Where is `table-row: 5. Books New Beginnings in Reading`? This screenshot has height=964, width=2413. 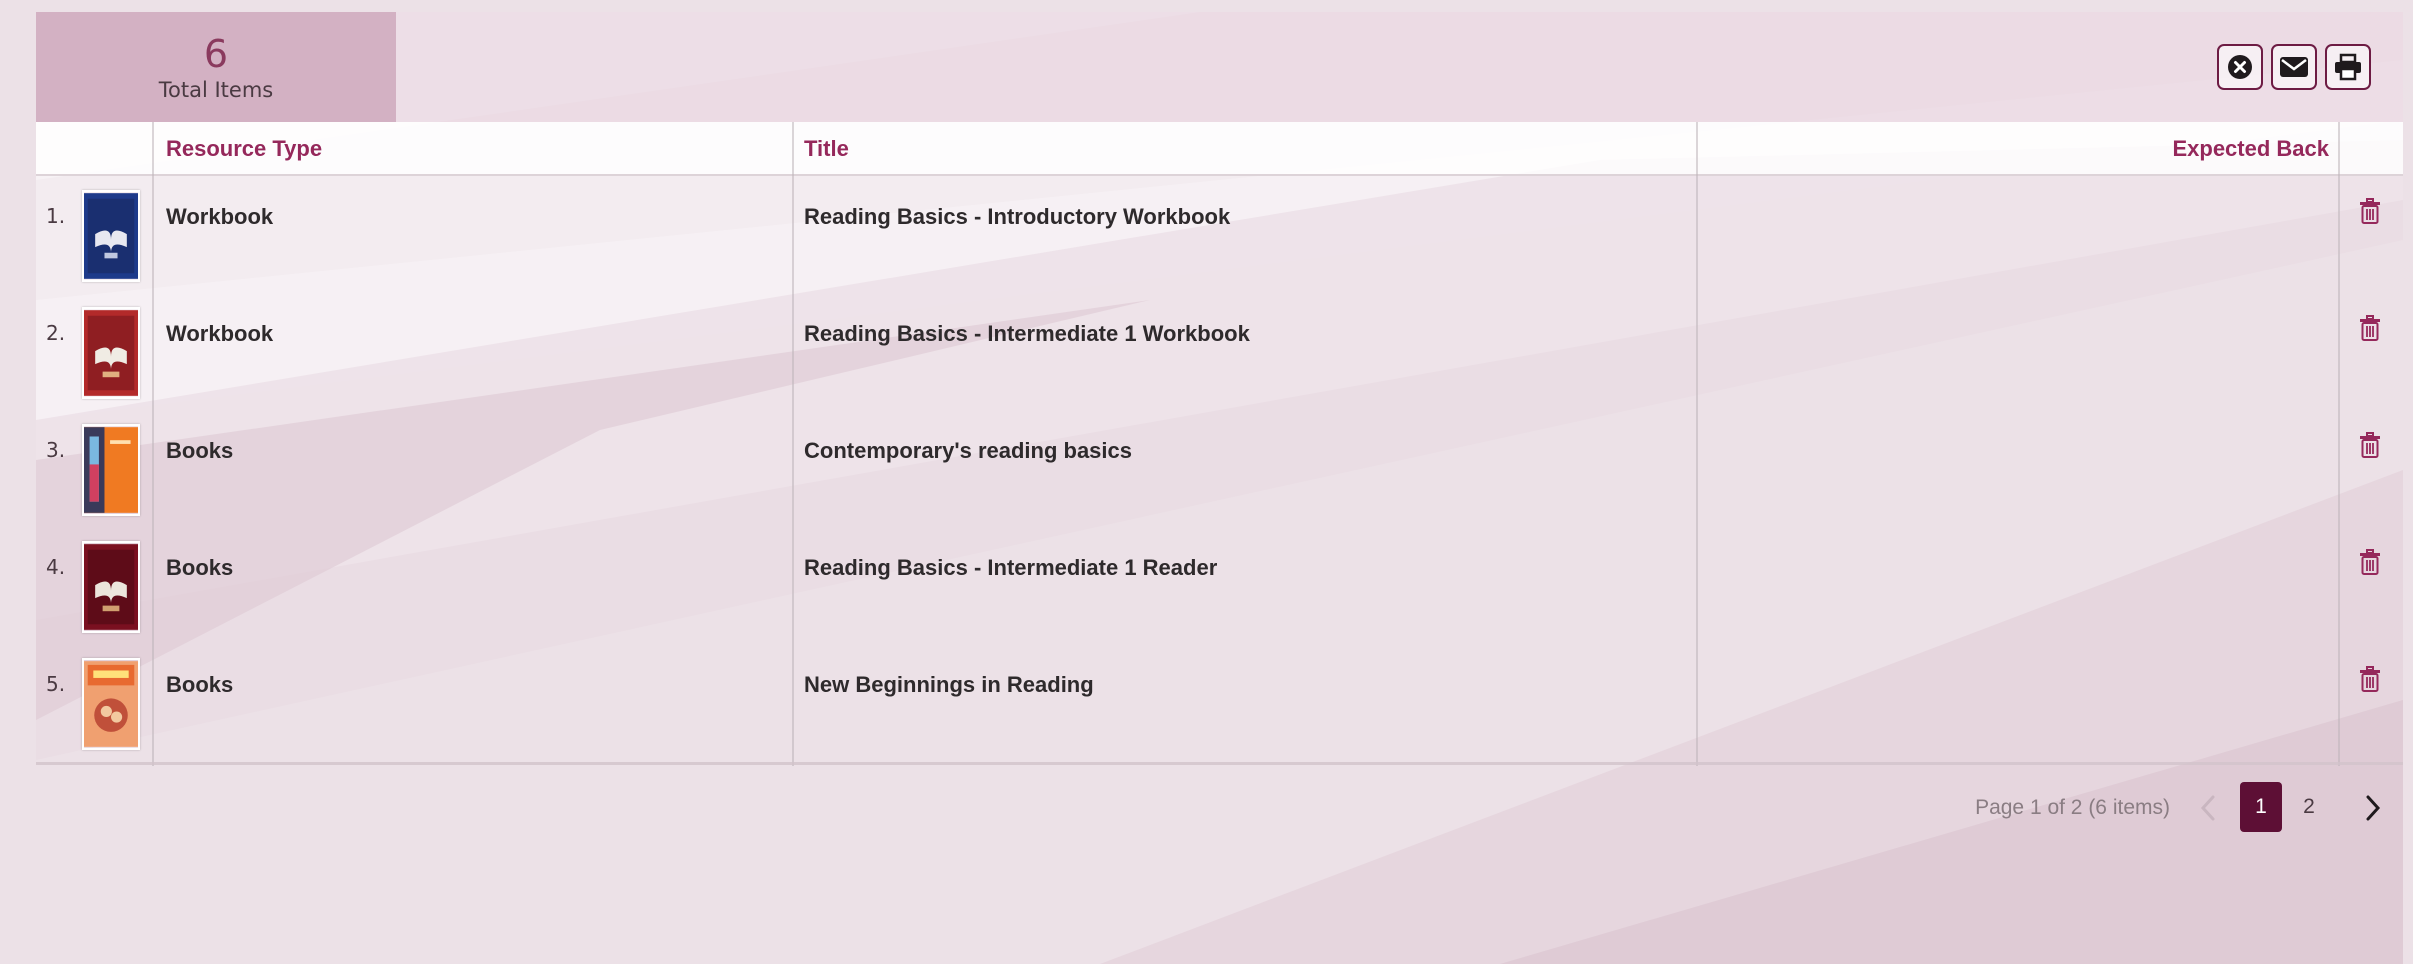
table-row: 5. Books New Beginnings in Reading is located at coordinates (1219, 702).